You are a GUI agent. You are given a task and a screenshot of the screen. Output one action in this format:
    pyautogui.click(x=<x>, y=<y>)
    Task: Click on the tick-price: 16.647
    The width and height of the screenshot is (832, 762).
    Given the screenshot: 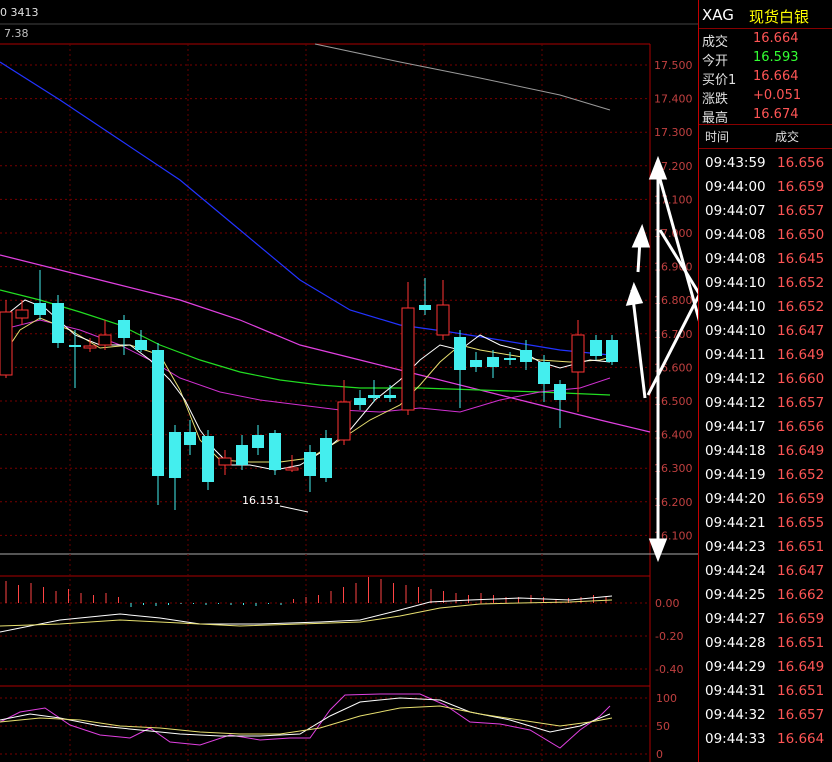 What is the action you would take?
    pyautogui.click(x=801, y=571)
    